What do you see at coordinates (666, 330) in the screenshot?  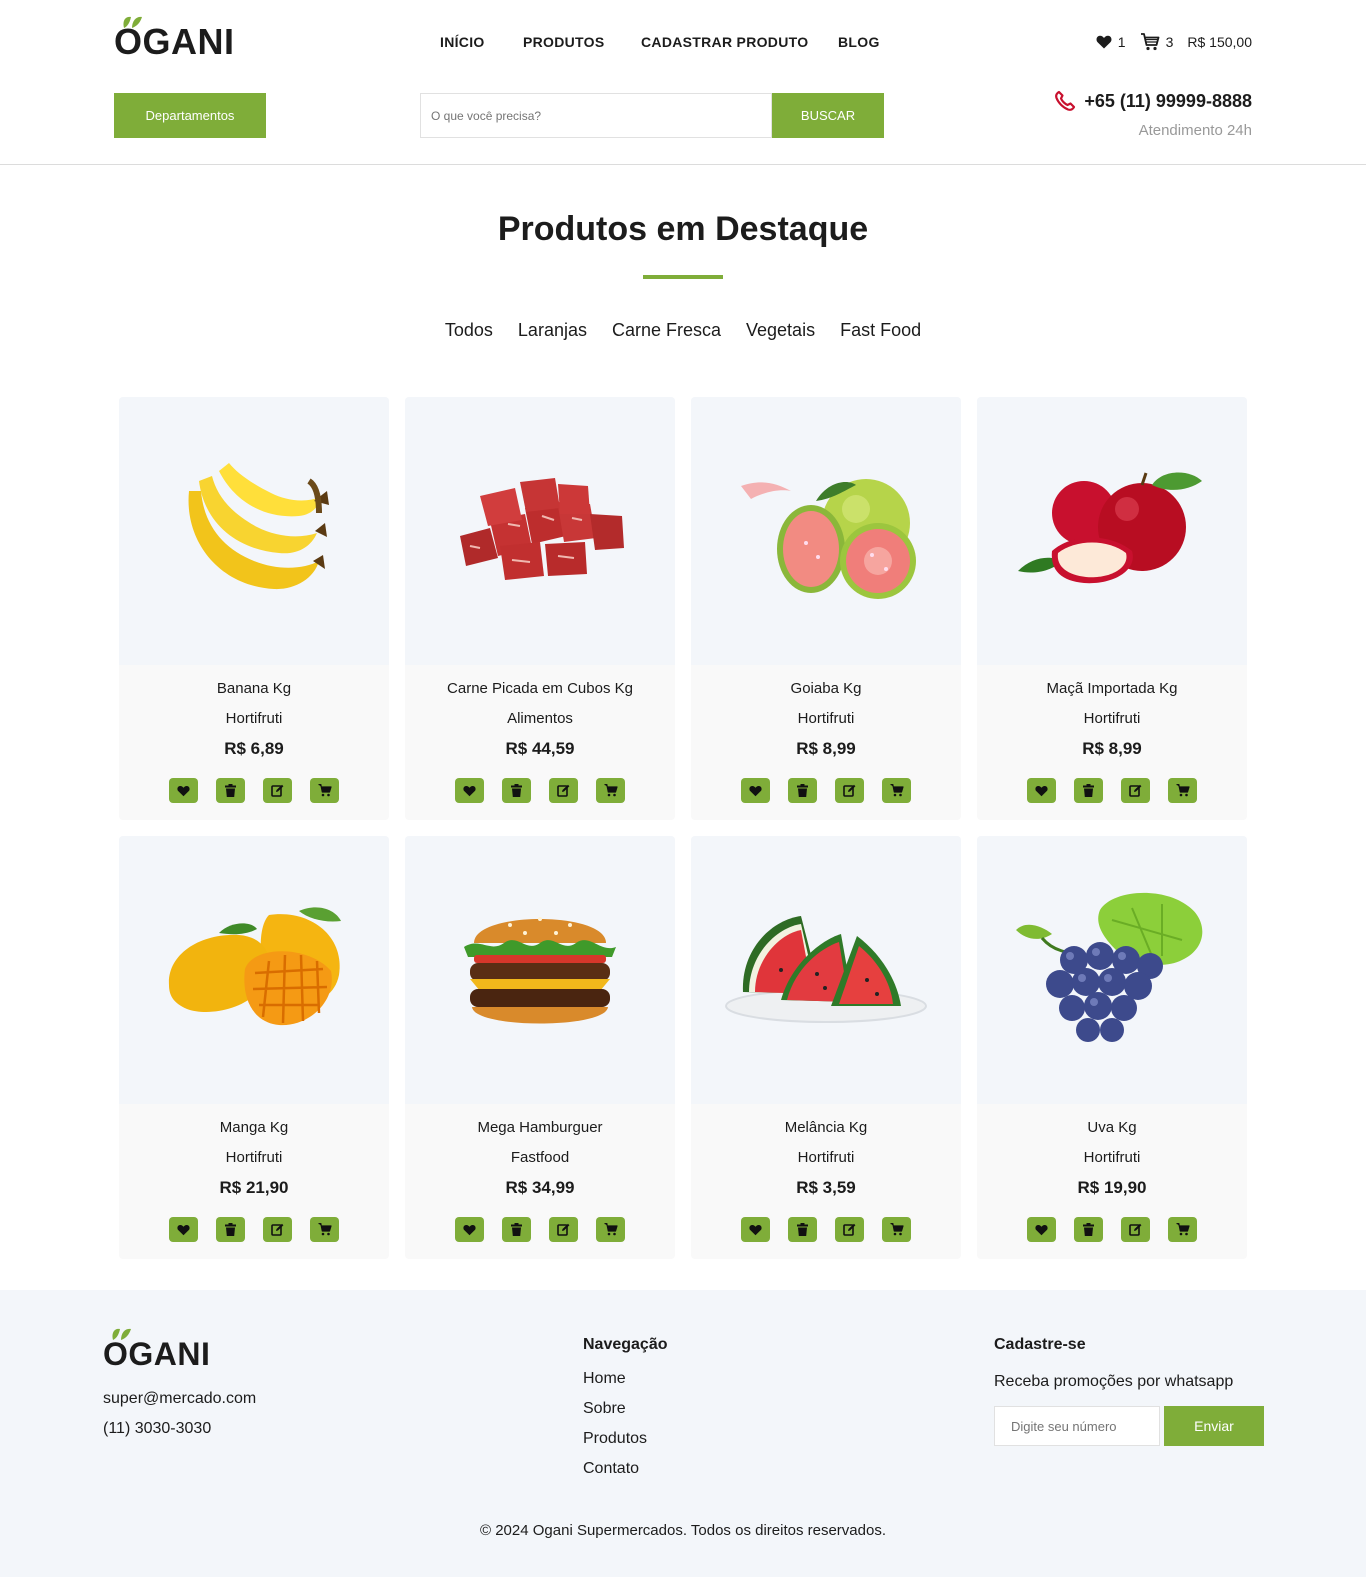 I see `filter-carne-fresca: Carne Fresca` at bounding box center [666, 330].